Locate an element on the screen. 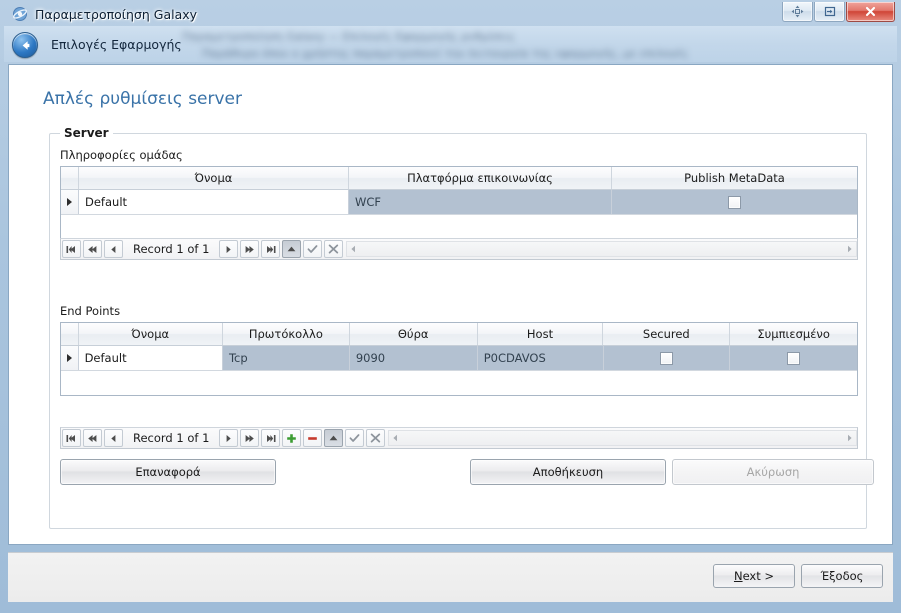 Image resolution: width=901 pixels, height=613 pixels. group-info-label: Πληροφορίες ομάδας is located at coordinates (121, 155).